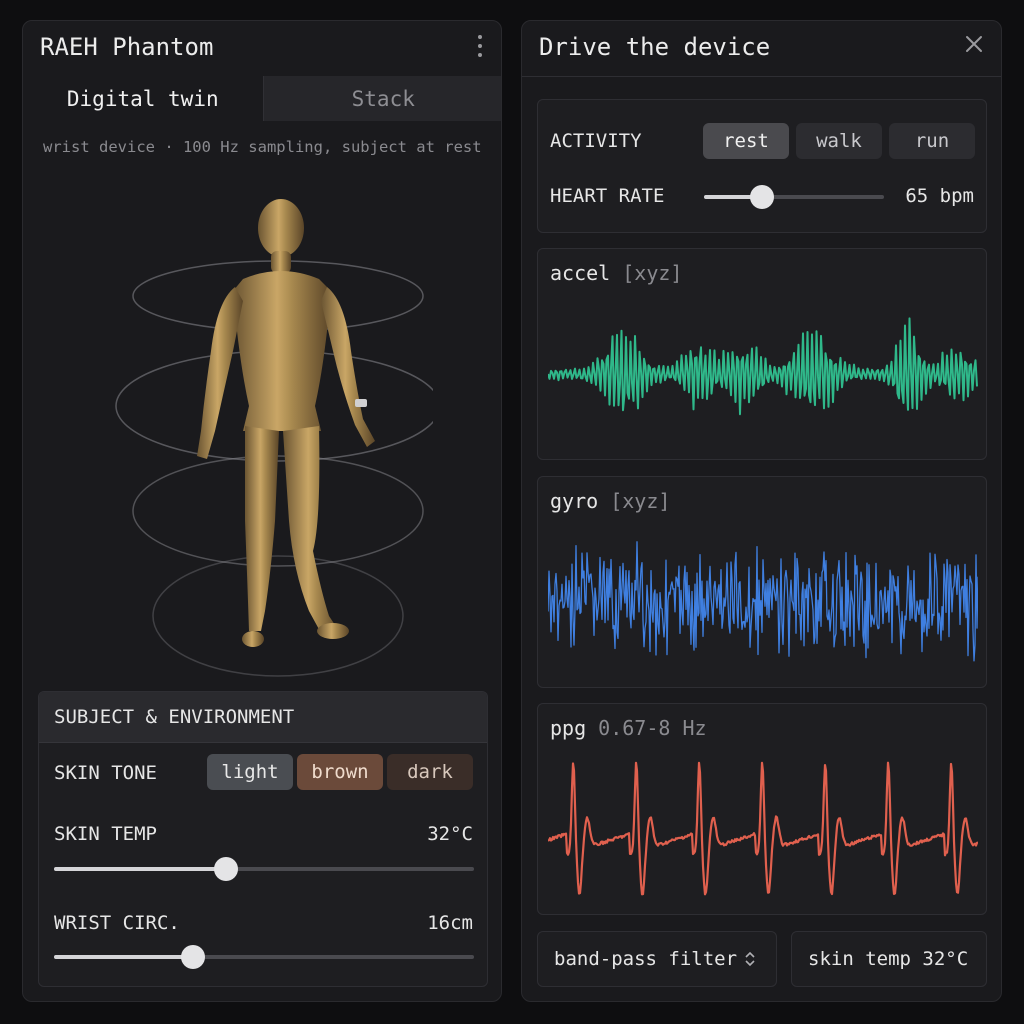 This screenshot has height=1024, width=1024. What do you see at coordinates (430, 772) in the screenshot?
I see `skin-tone-dark-button: dark` at bounding box center [430, 772].